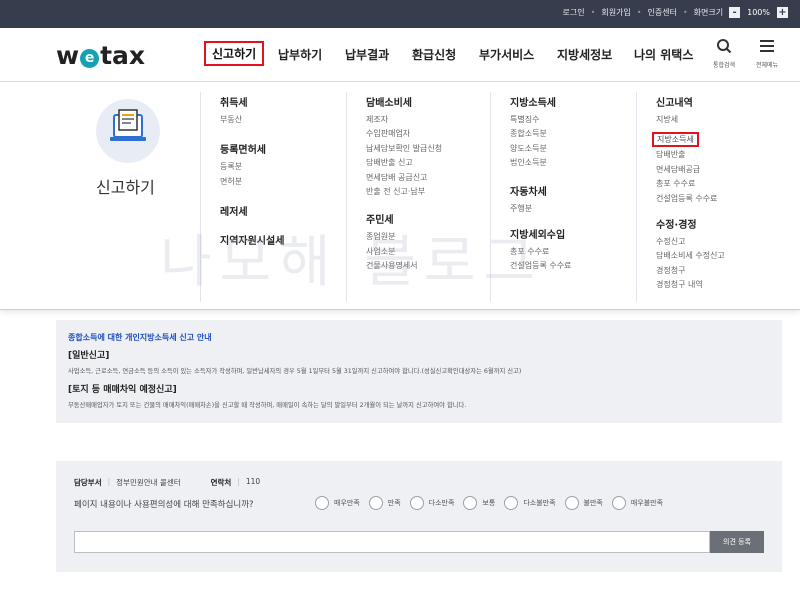 The image size is (800, 594). I want to click on menu-heading: 지방소득세, so click(540, 101).